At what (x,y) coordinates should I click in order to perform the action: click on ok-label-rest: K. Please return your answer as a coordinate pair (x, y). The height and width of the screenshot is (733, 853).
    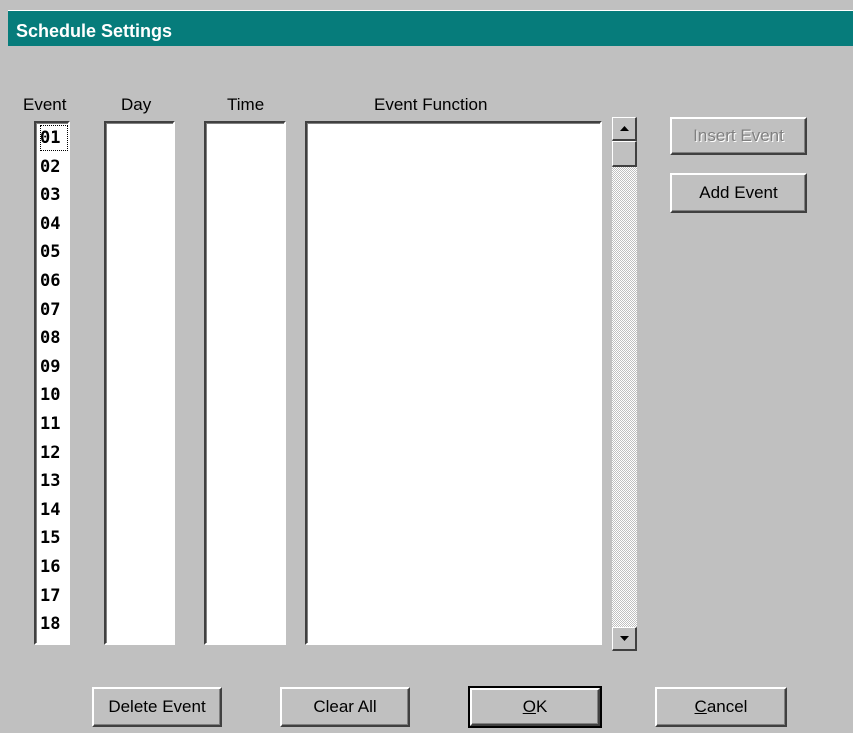
    Looking at the image, I should click on (541, 706).